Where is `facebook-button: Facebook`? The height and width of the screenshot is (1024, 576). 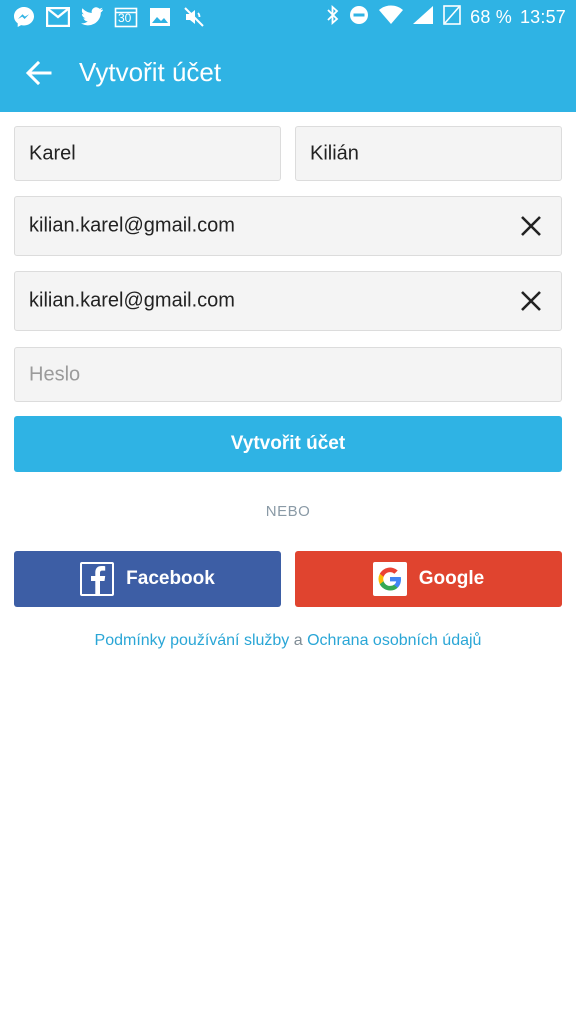 facebook-button: Facebook is located at coordinates (147, 579).